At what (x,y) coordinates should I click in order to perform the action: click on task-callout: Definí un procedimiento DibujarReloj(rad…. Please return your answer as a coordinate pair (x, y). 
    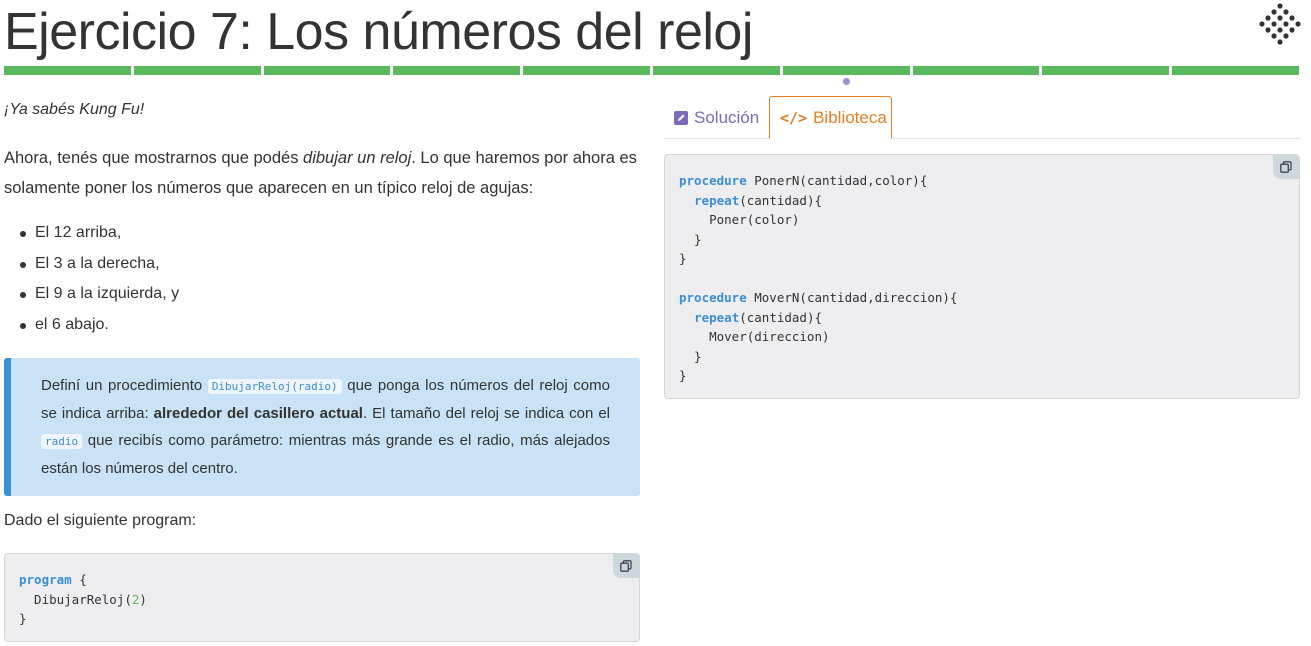
    Looking at the image, I should click on (322, 427).